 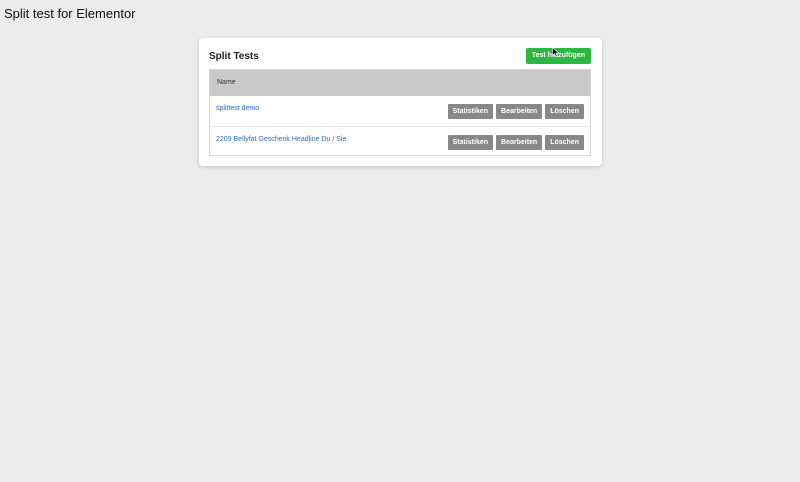 I want to click on test-name-link: 2209 Bellyfat Geschenk Headline Du / Sie, so click(x=281, y=139).